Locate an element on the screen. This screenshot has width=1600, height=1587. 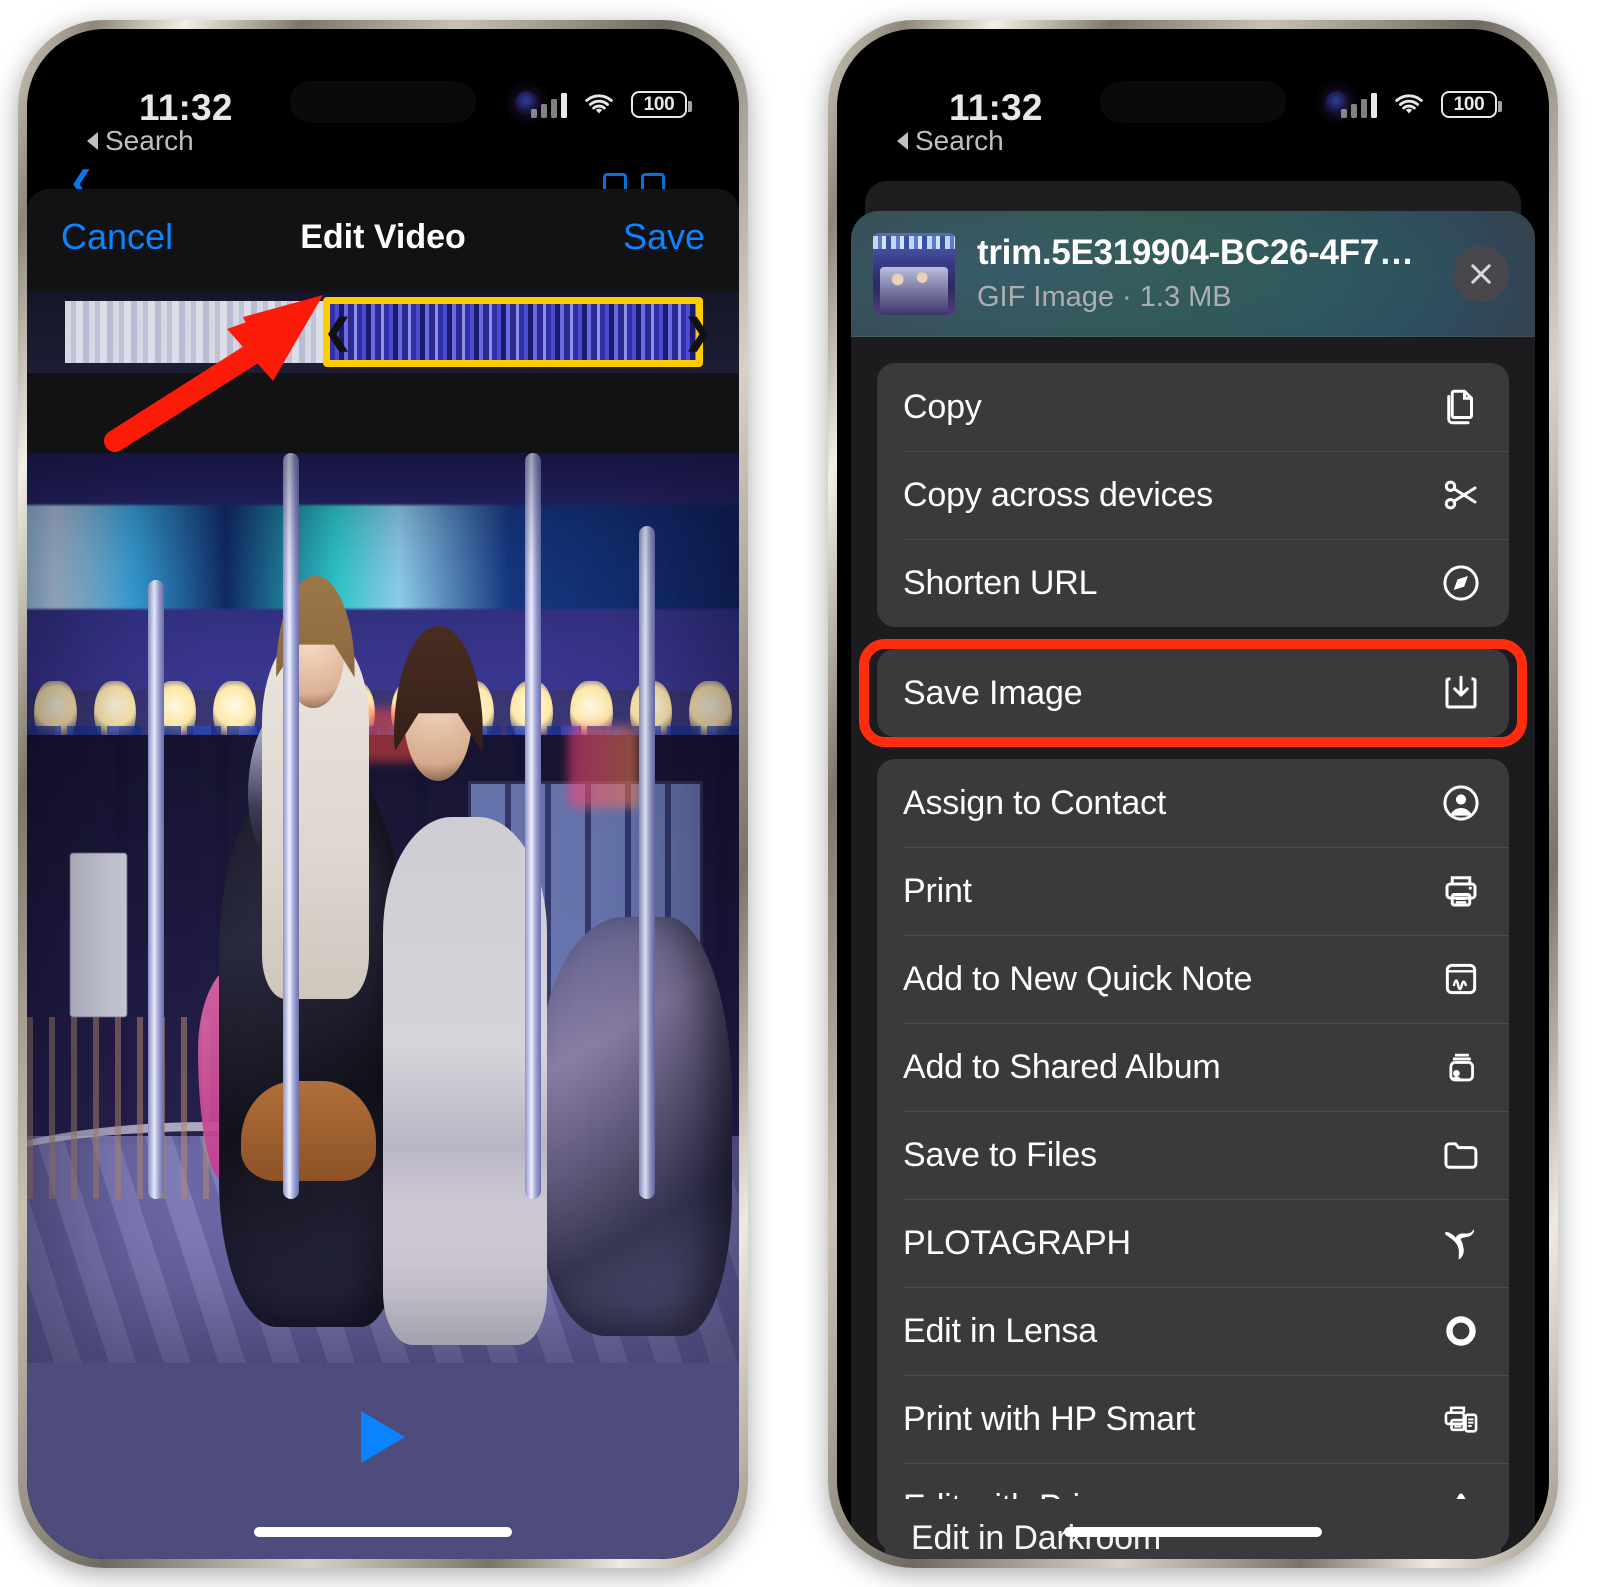
left-status-bar: 11:32 Search 100 is located at coordinates (383, 93).